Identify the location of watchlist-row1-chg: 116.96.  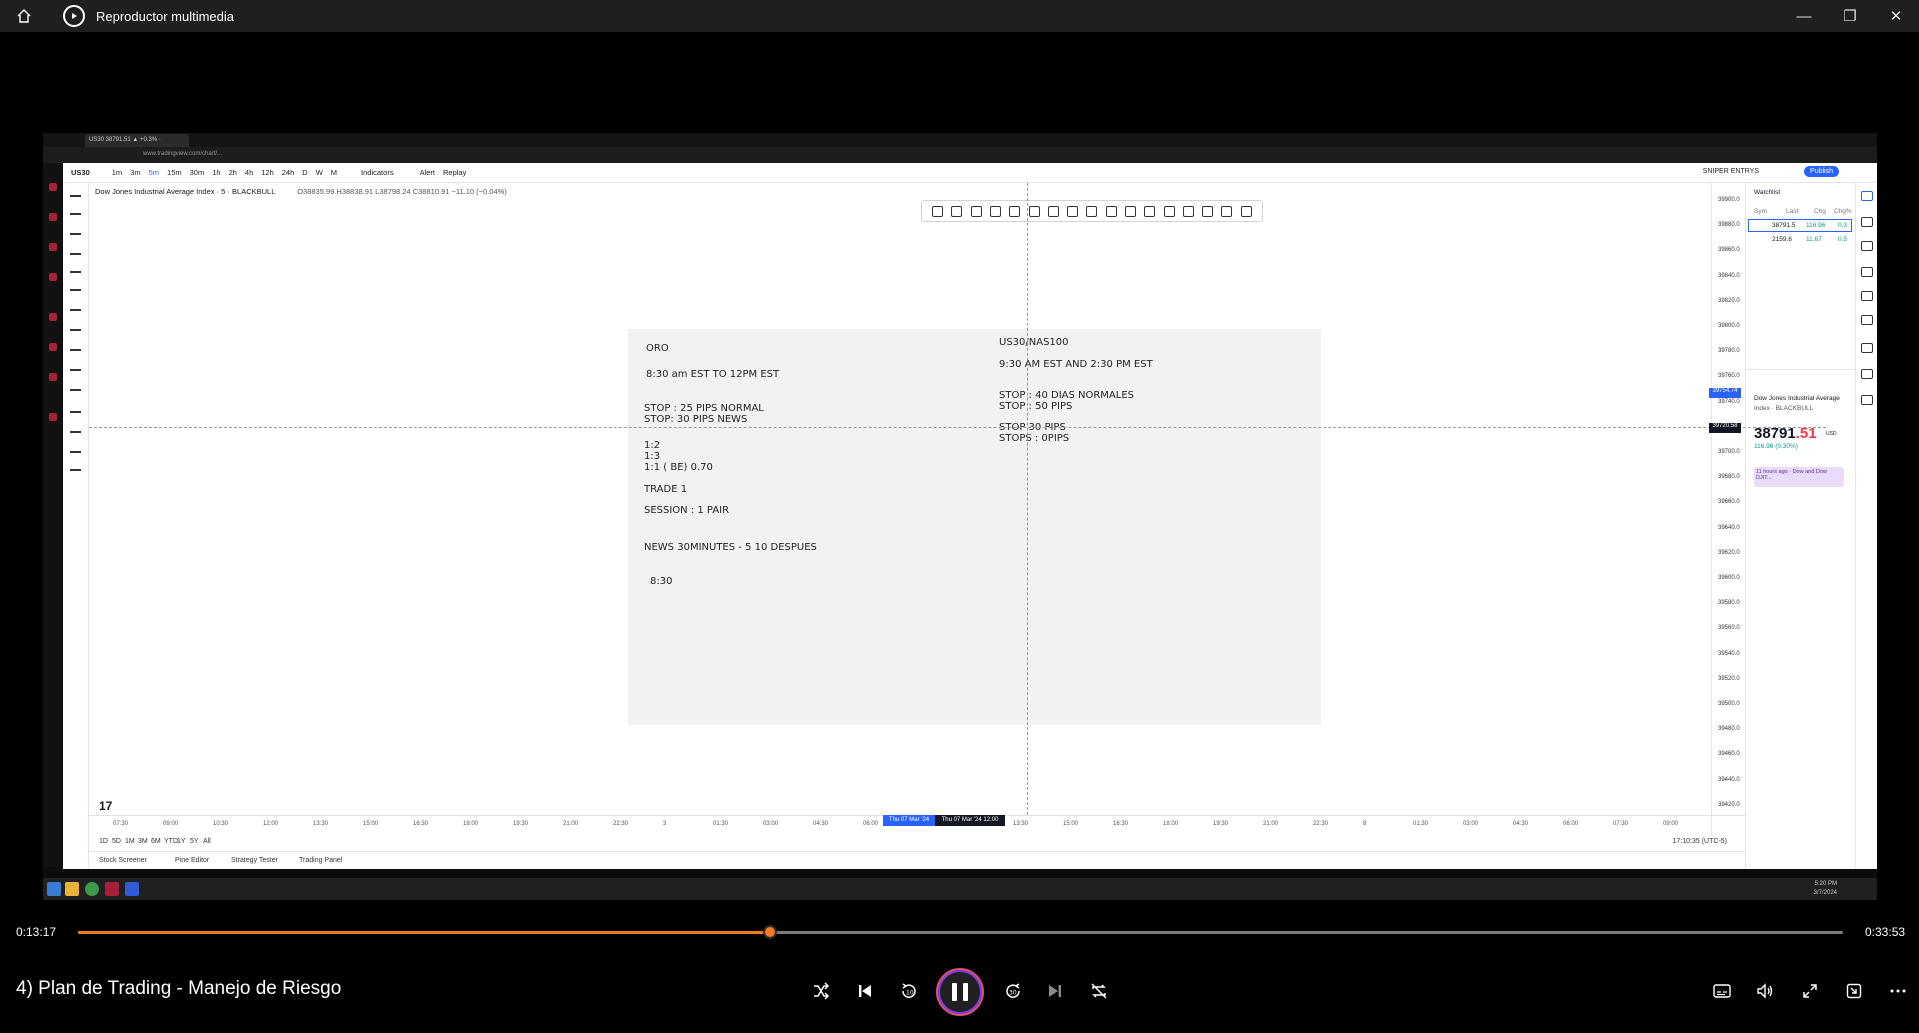
(1816, 225).